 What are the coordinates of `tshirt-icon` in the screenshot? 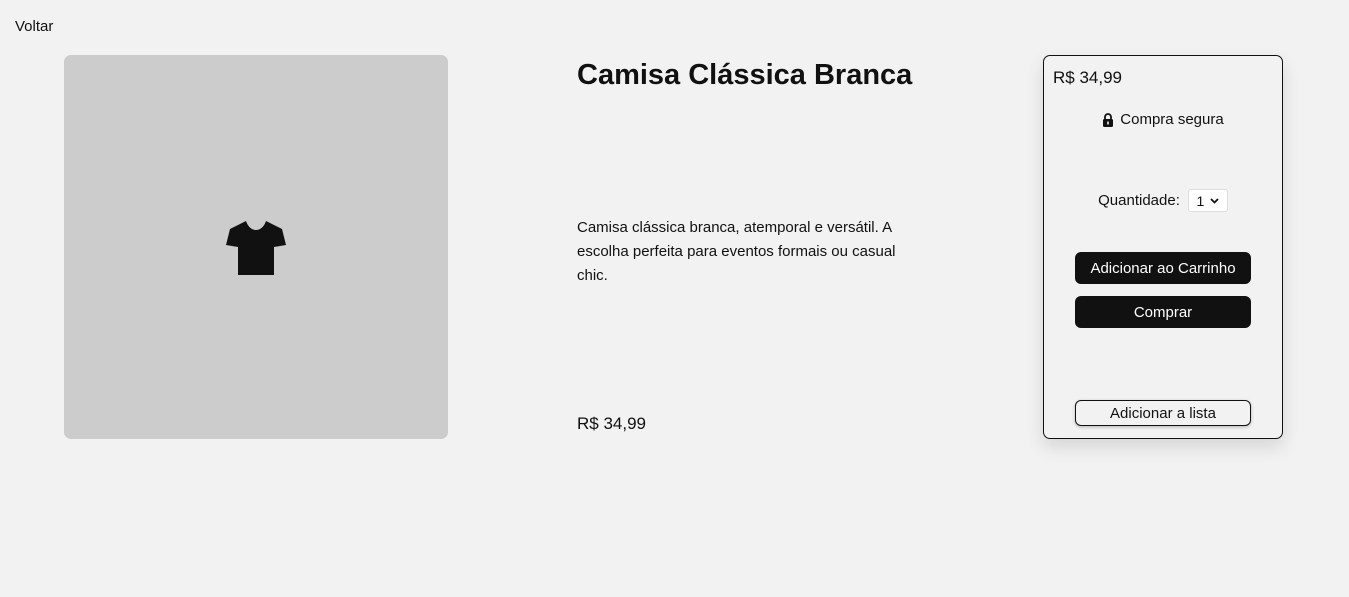 It's located at (256, 248).